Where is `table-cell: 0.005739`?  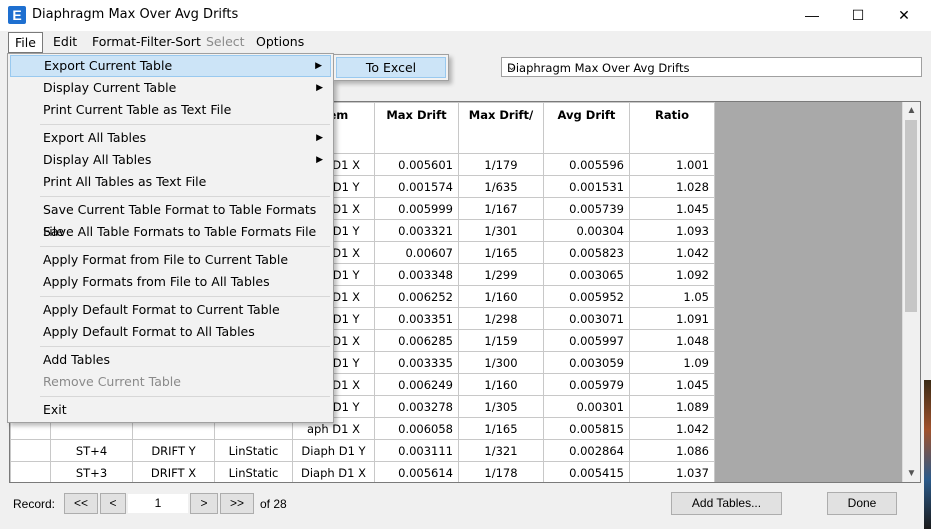
table-cell: 0.005739 is located at coordinates (586, 208).